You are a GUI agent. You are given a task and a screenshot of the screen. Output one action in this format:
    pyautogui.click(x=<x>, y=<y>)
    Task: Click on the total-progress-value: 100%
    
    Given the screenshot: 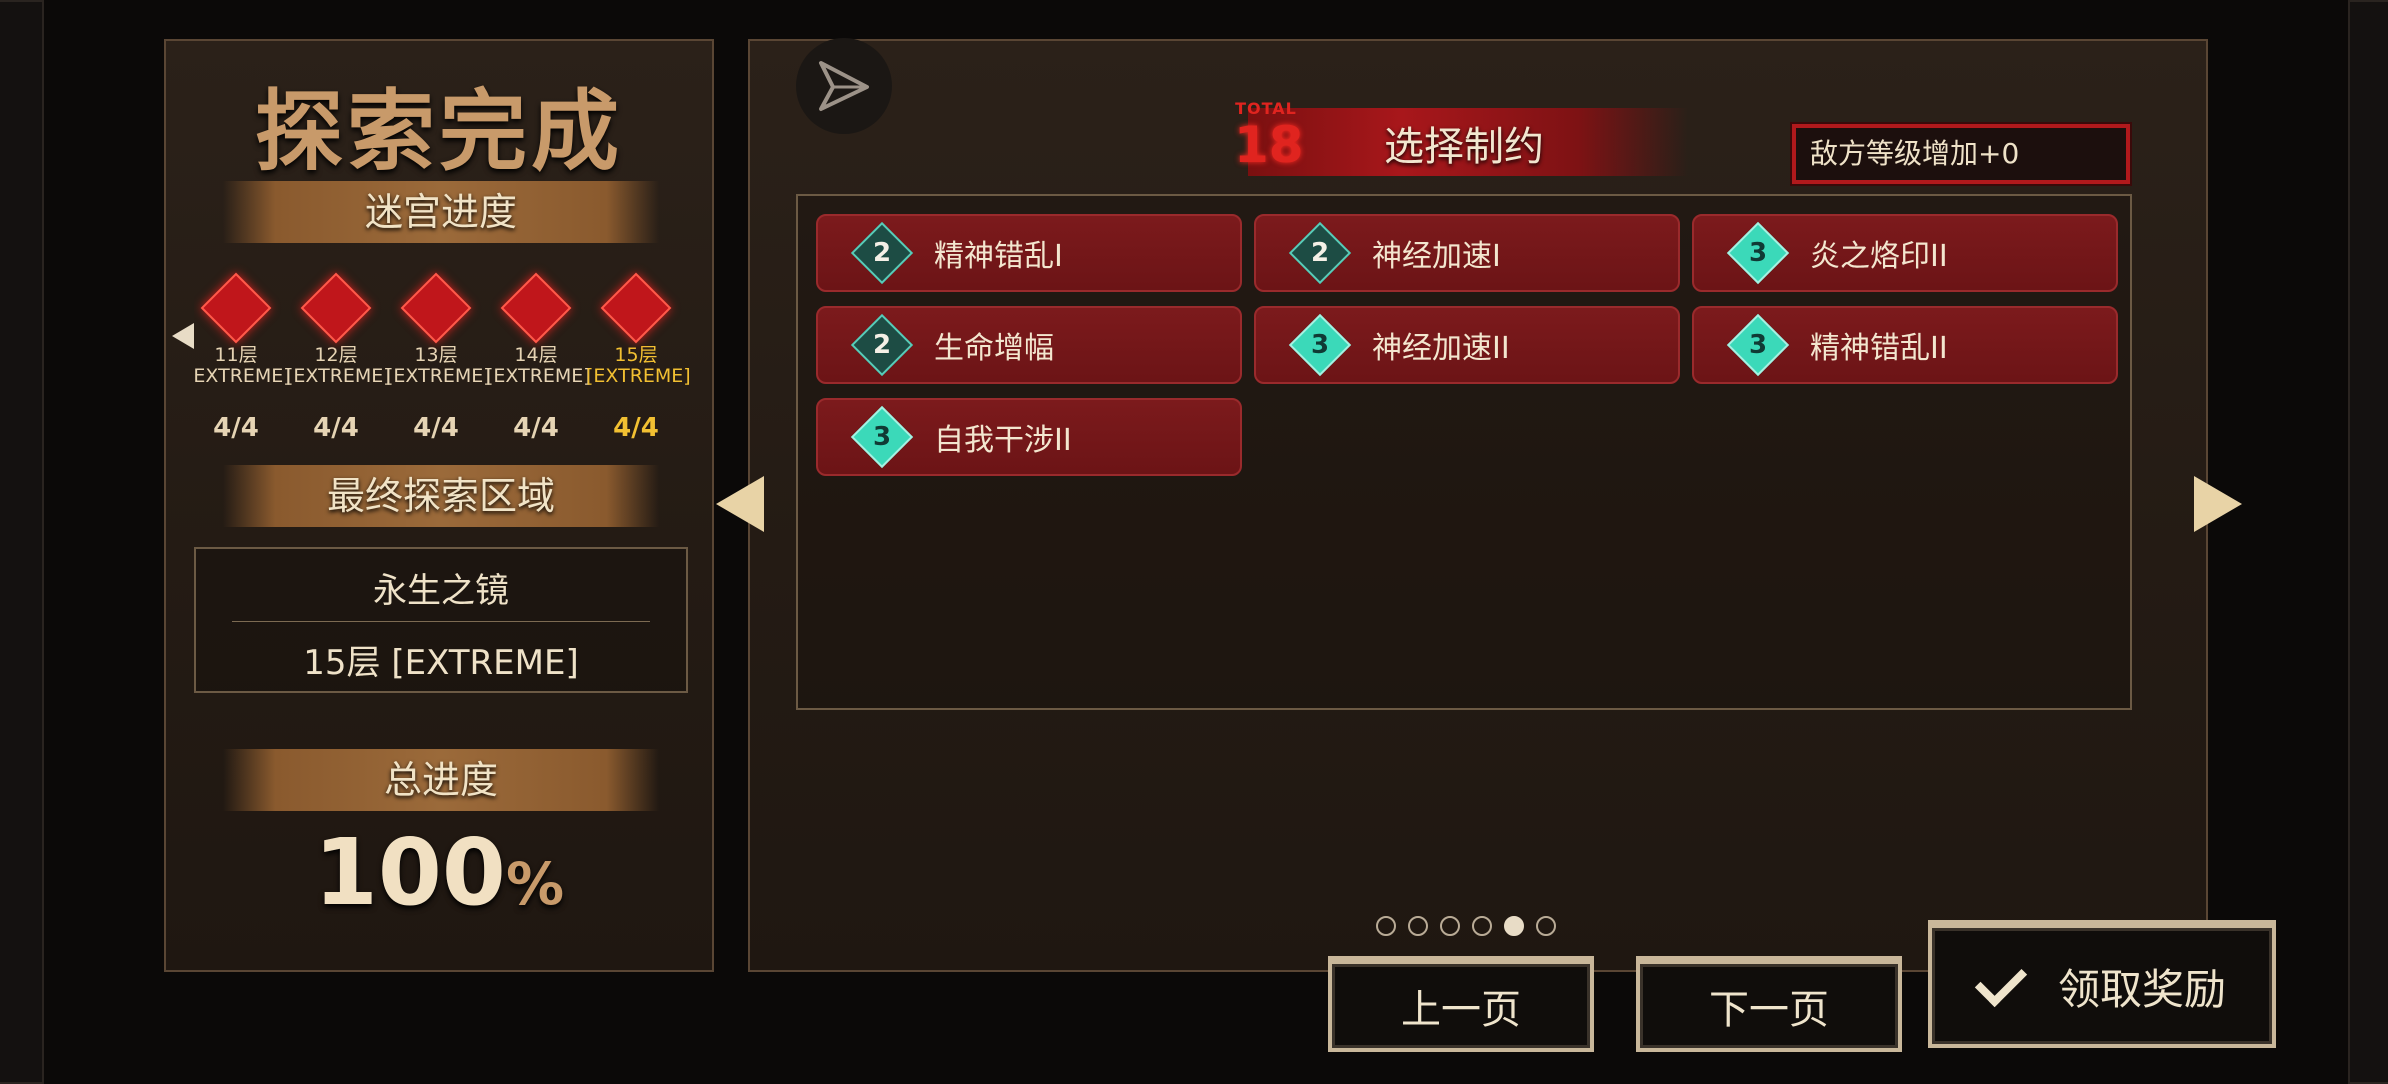 What is the action you would take?
    pyautogui.click(x=439, y=872)
    